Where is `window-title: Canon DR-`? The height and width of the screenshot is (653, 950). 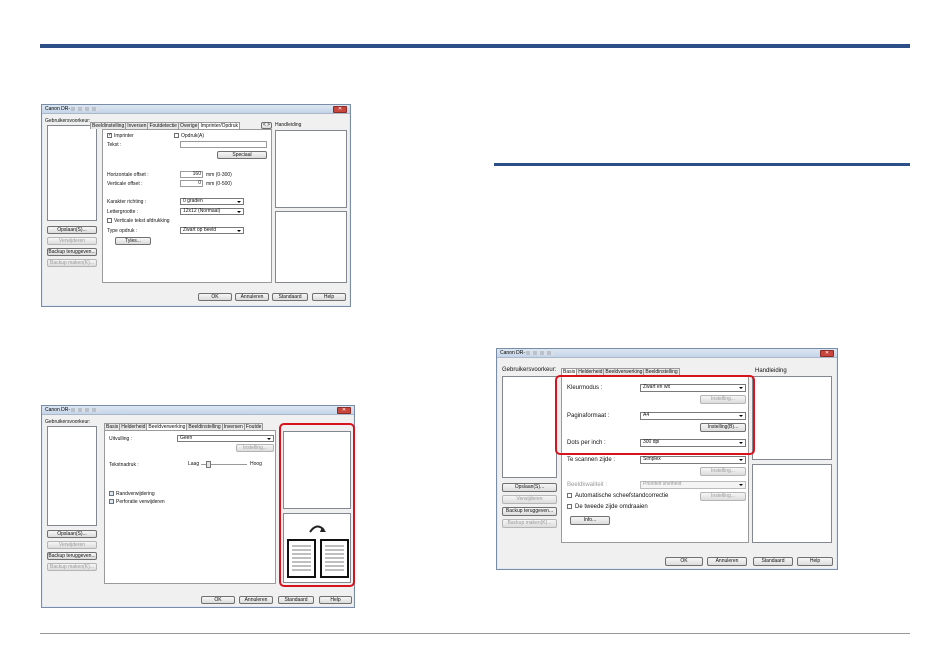 window-title: Canon DR- is located at coordinates (72, 109).